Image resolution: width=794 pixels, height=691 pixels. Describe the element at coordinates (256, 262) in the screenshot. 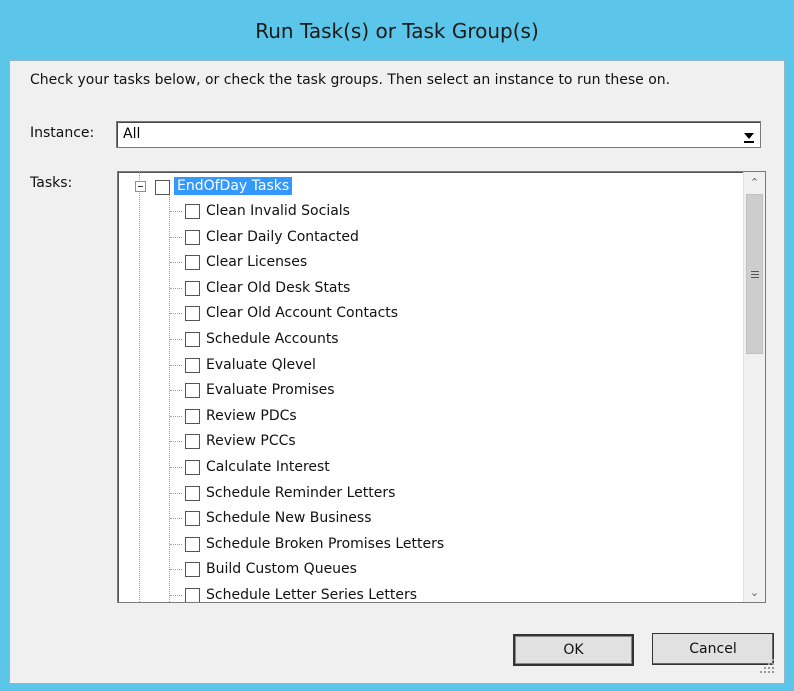

I see `task-label: Clear Licenses` at that location.